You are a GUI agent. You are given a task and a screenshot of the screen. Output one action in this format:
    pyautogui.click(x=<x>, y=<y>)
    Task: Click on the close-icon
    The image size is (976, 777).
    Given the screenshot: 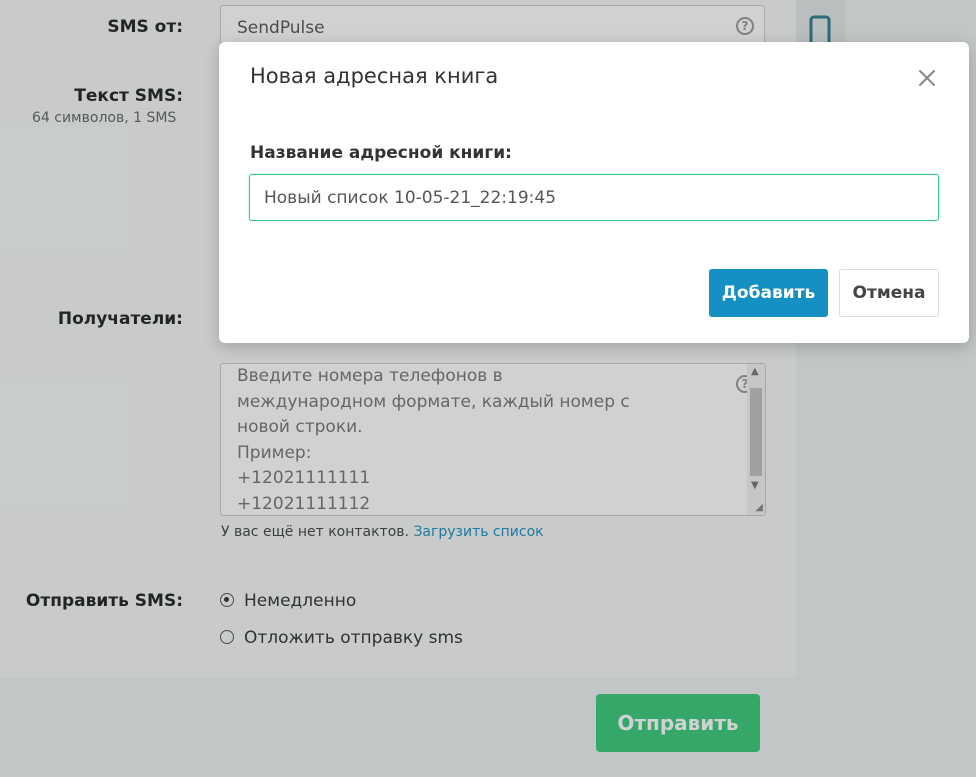 What is the action you would take?
    pyautogui.click(x=927, y=78)
    